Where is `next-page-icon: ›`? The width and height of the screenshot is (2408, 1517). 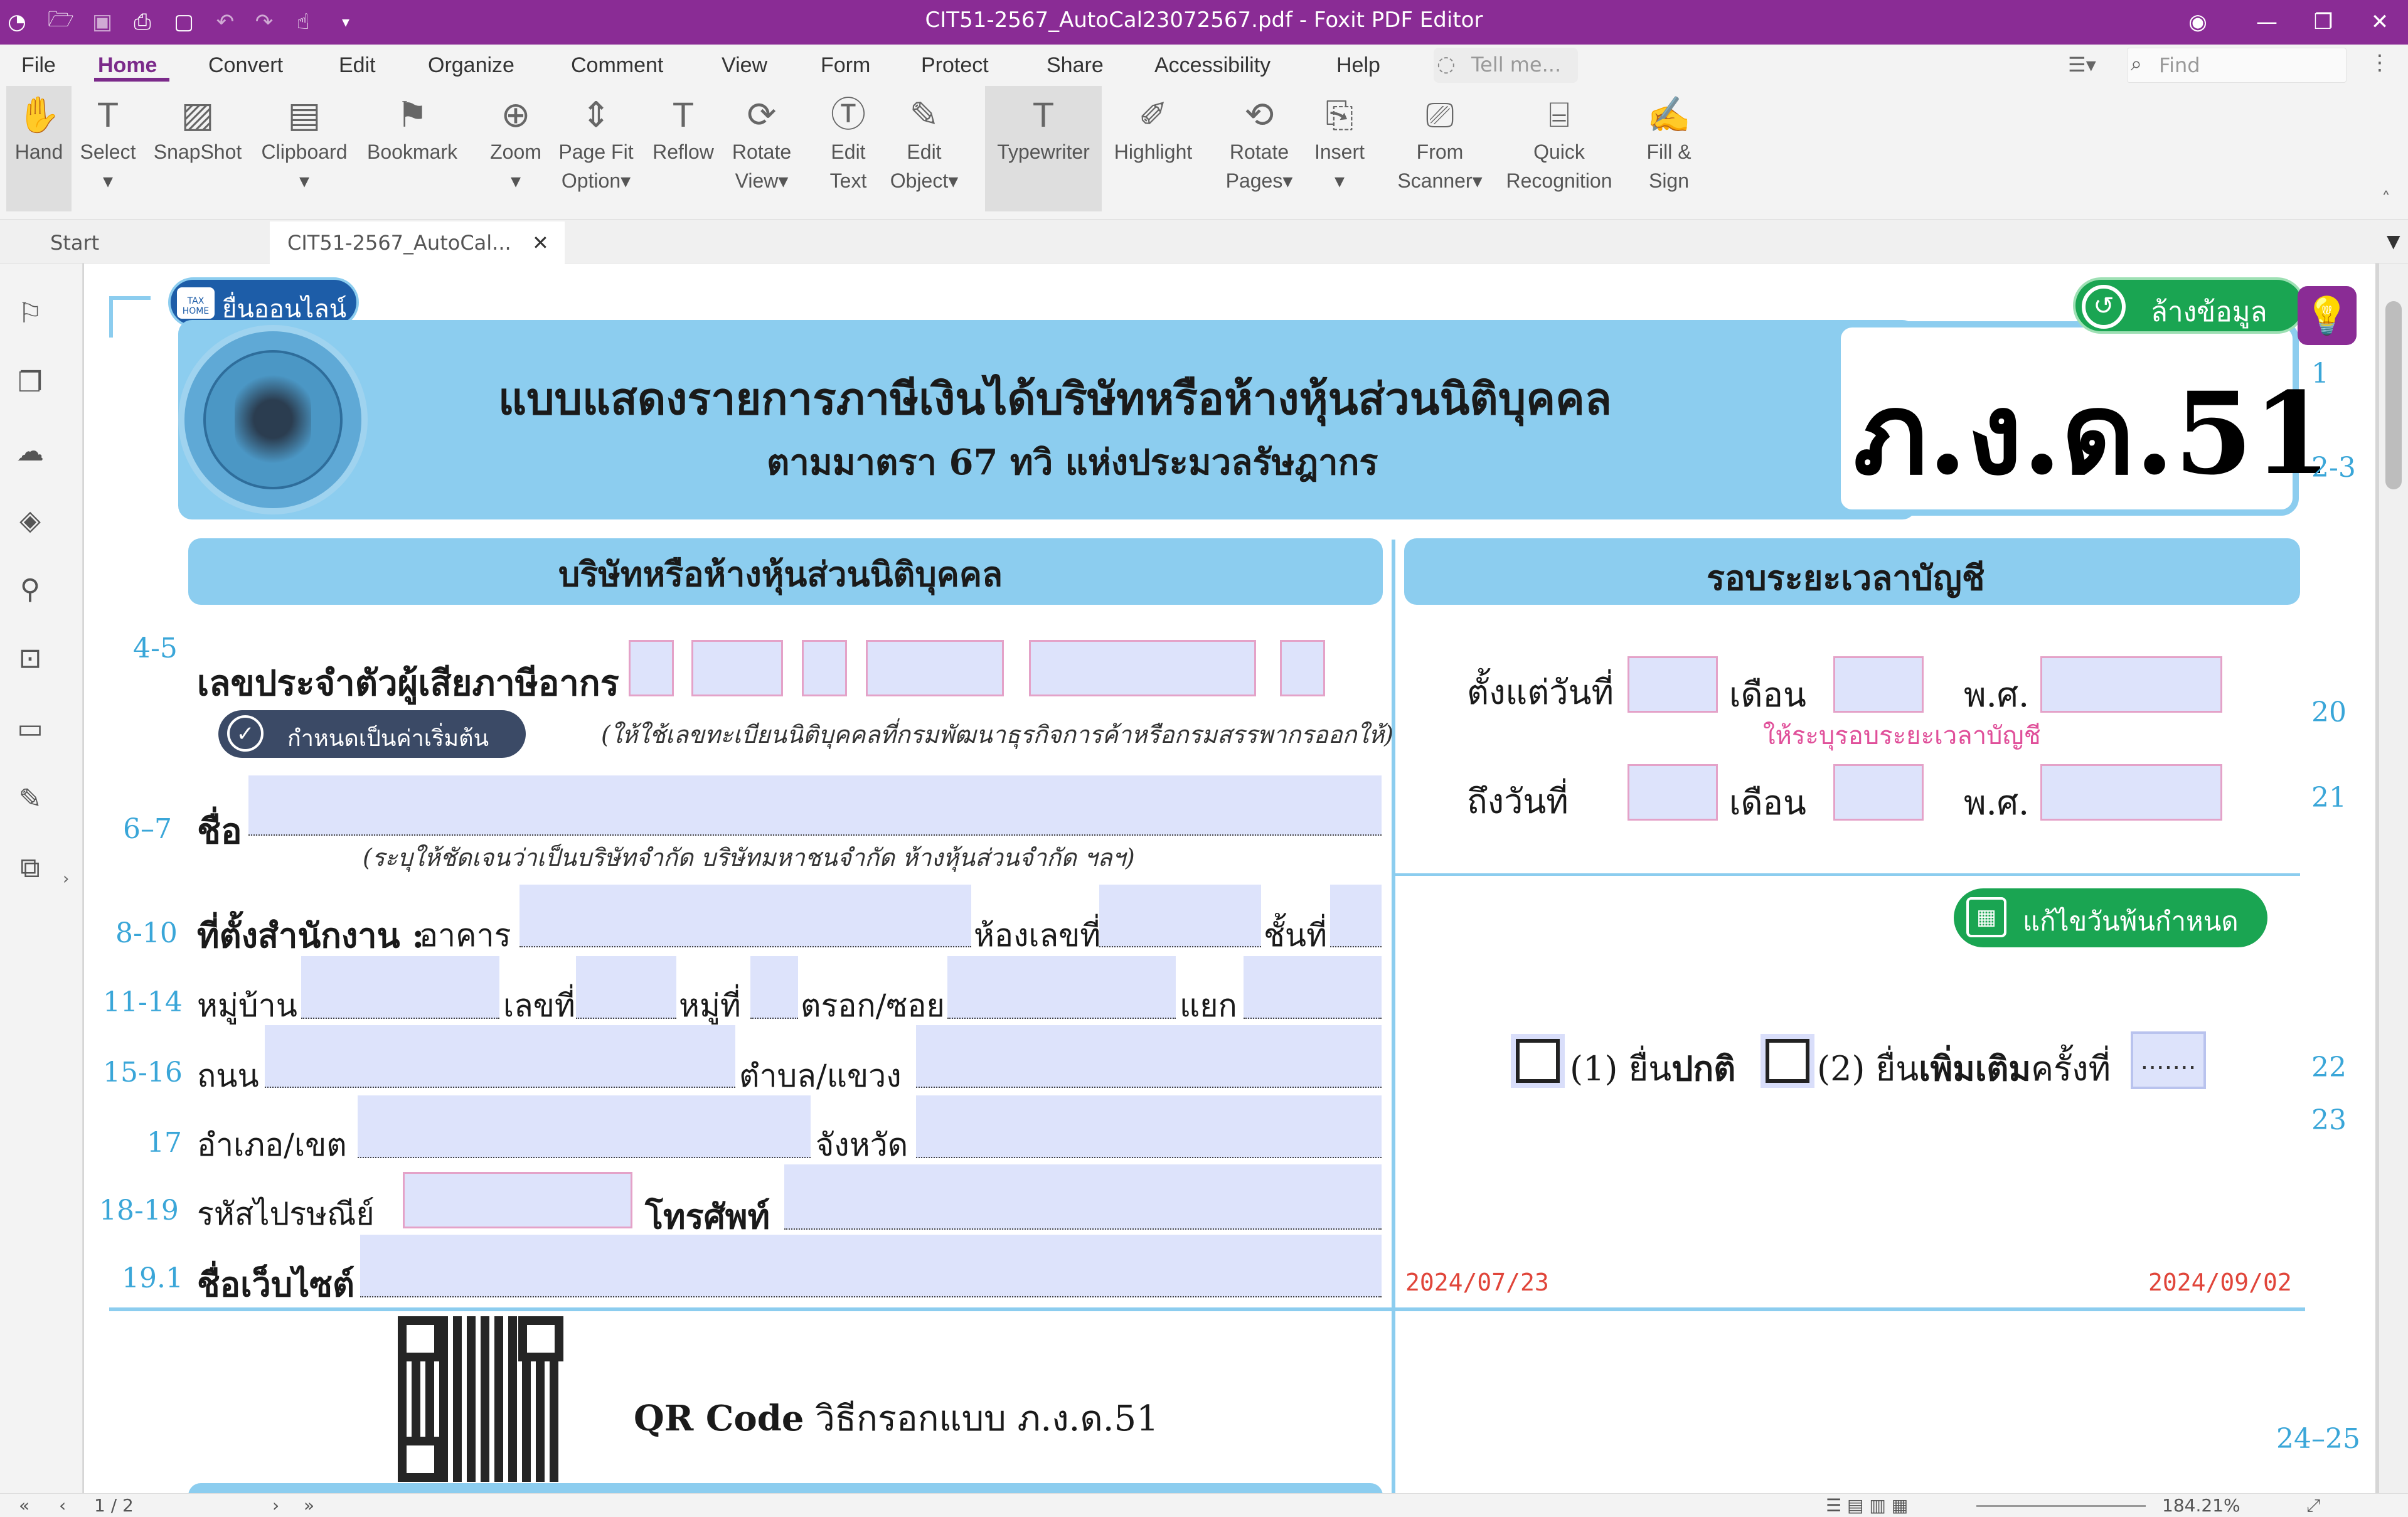 next-page-icon: › is located at coordinates (275, 1506).